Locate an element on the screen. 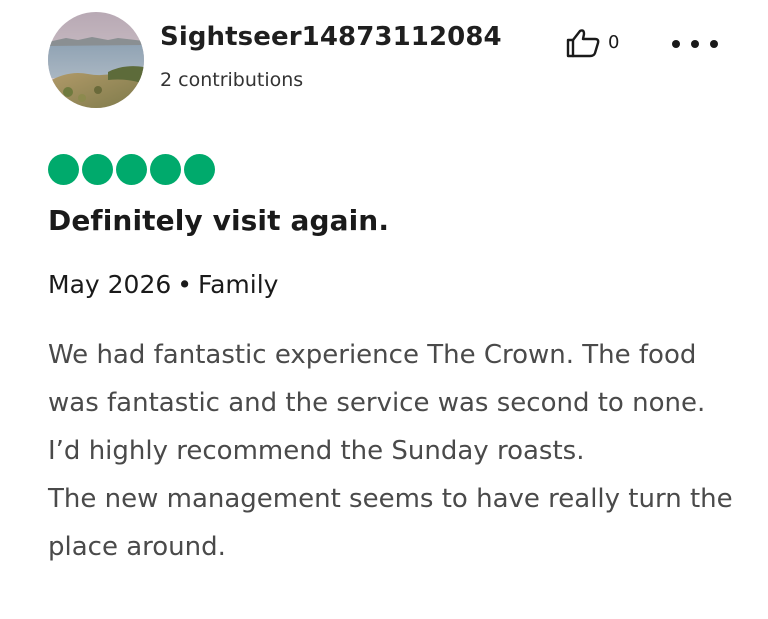 The image size is (768, 619). rating-bubbles is located at coordinates (131, 169).